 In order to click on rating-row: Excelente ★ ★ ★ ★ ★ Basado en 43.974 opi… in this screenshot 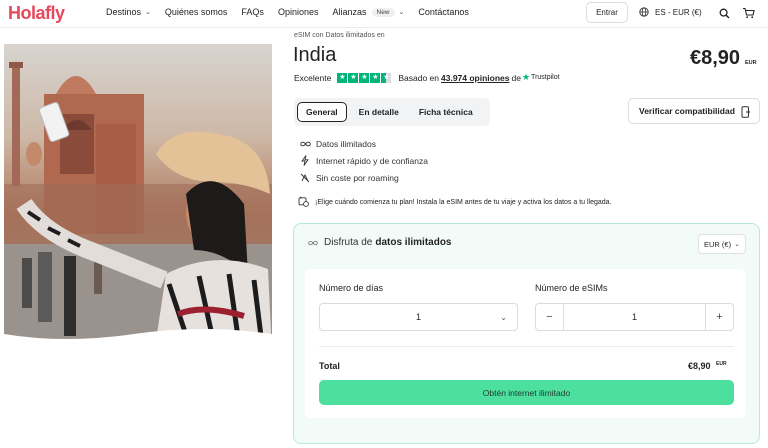, I will do `click(427, 77)`.